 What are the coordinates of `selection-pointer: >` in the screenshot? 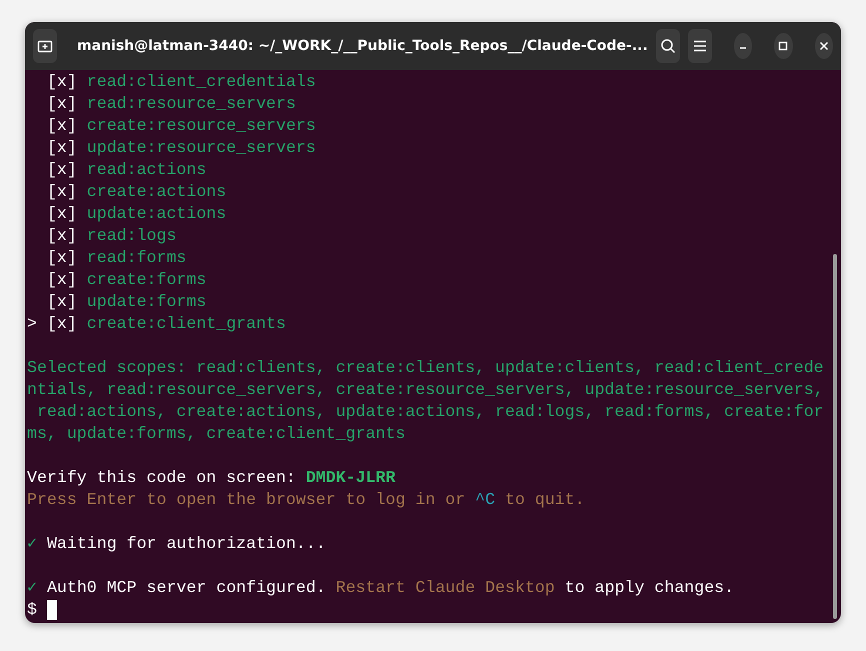 It's located at (32, 324).